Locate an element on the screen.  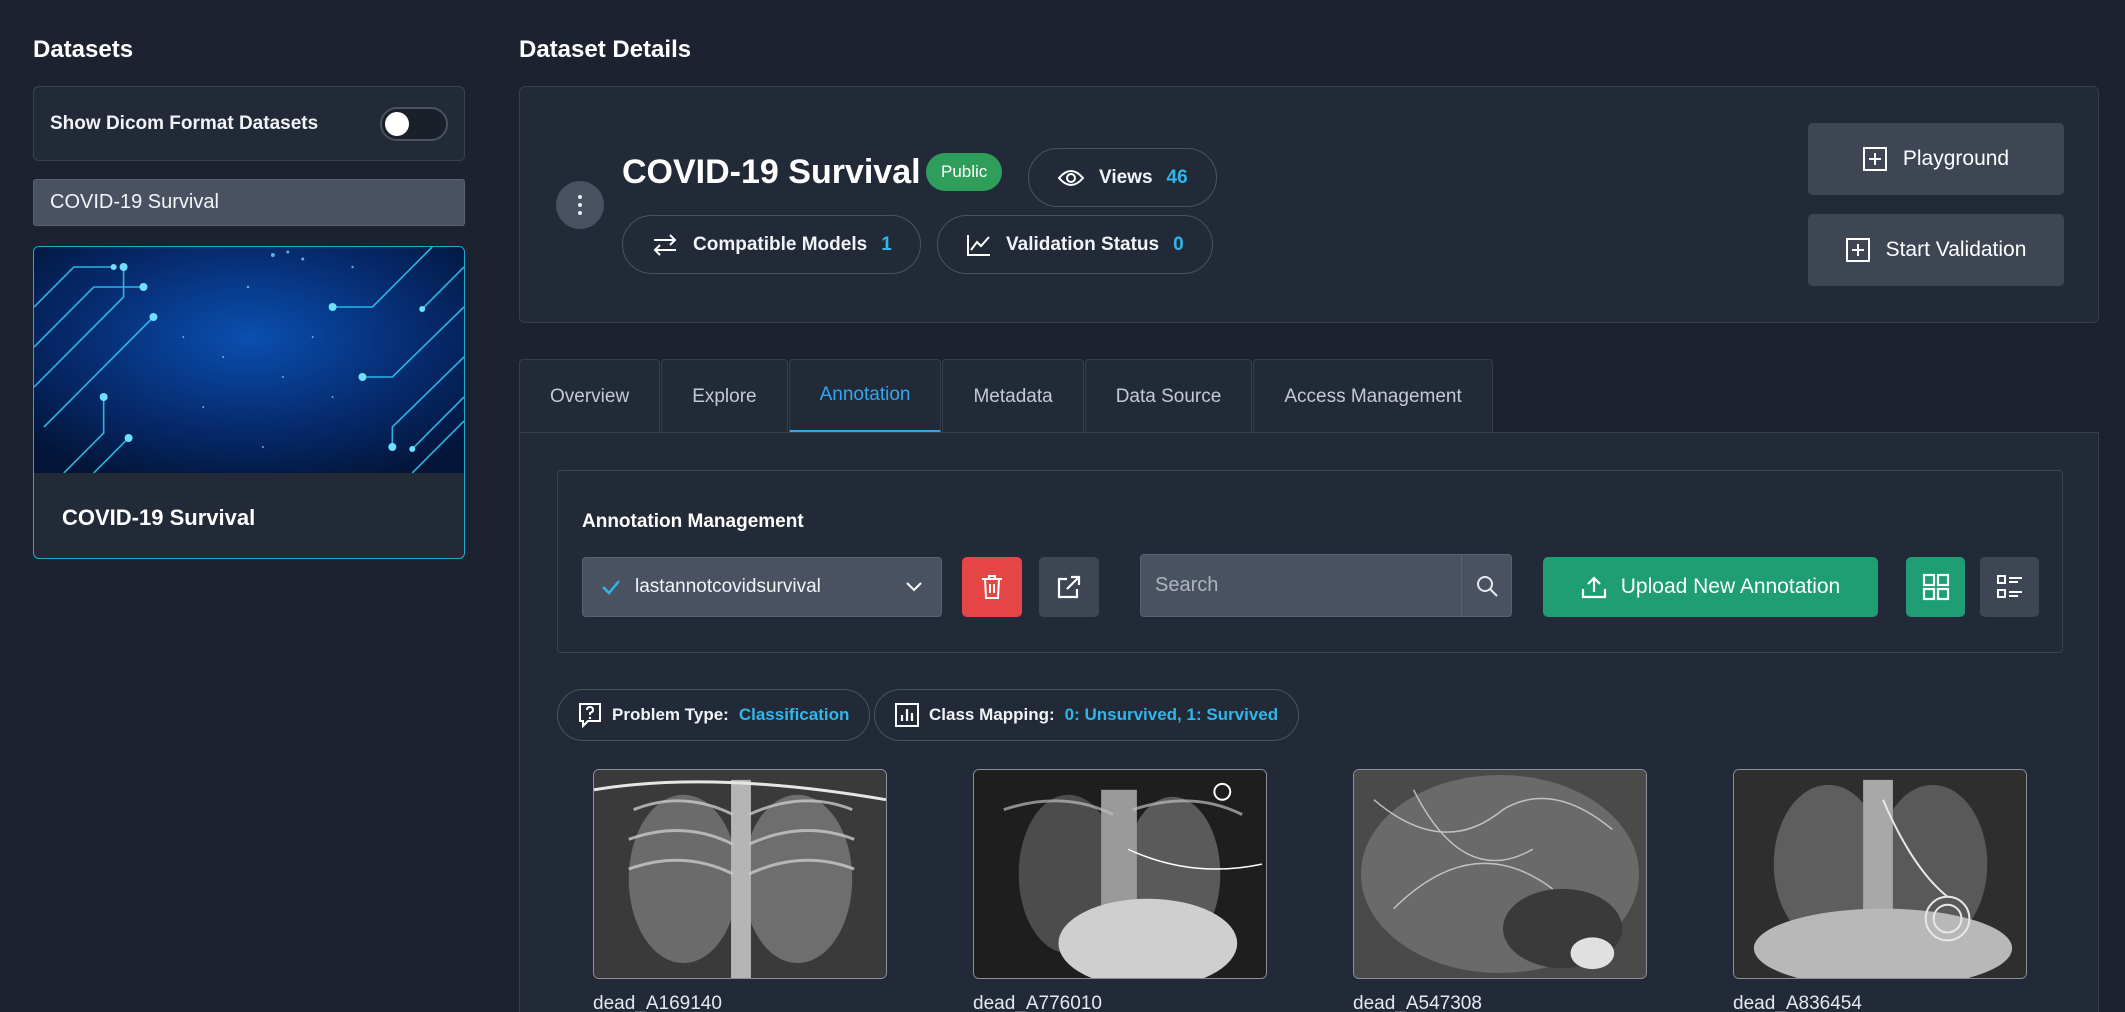
validation-status-label: Validation Status is located at coordinates (1083, 244).